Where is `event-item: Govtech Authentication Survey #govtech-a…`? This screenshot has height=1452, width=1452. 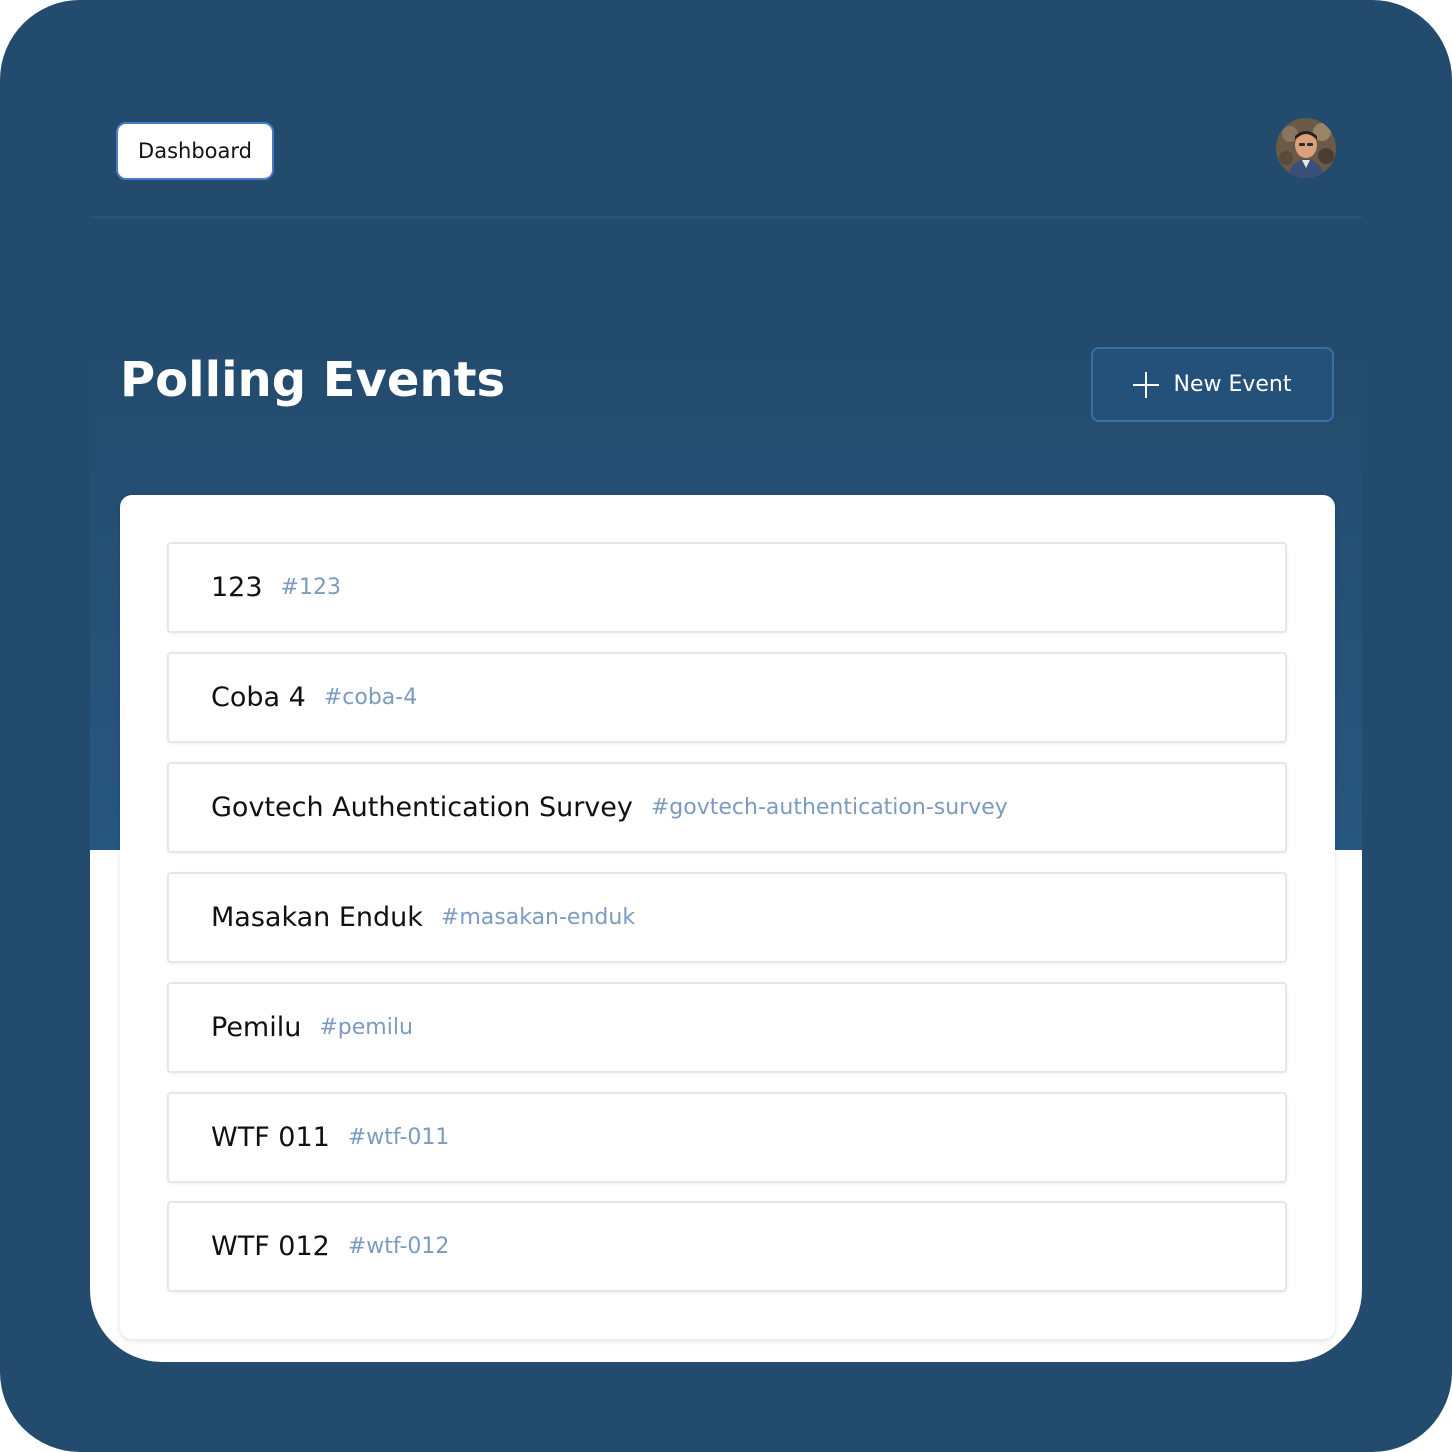 event-item: Govtech Authentication Survey #govtech-a… is located at coordinates (727, 807).